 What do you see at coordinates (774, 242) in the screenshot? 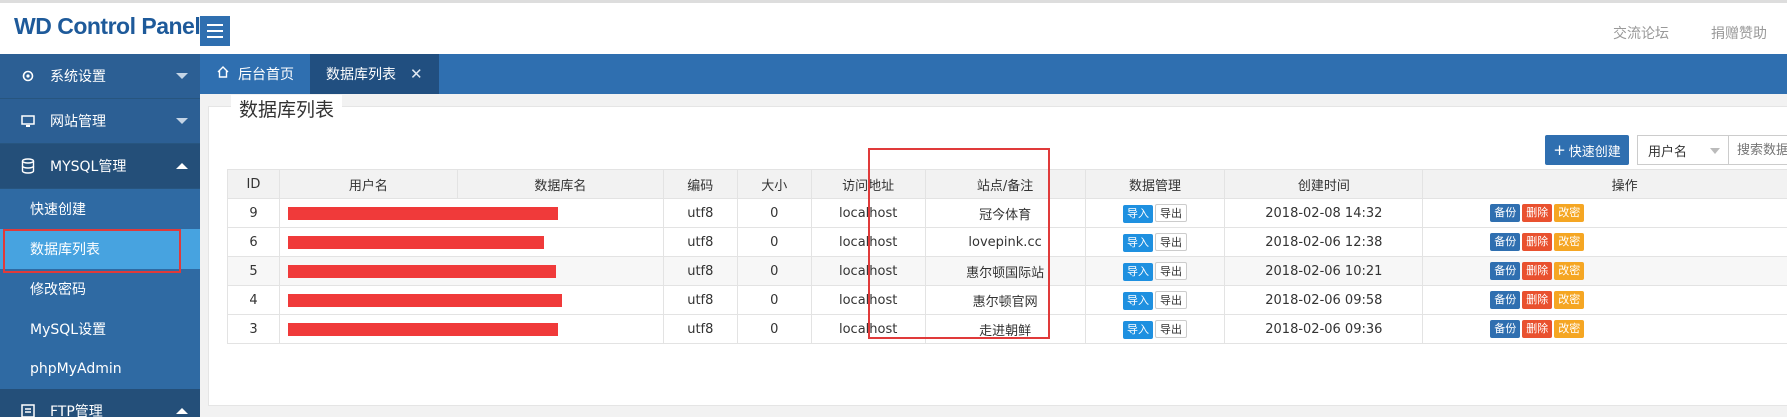
I see `cell-size: 0` at bounding box center [774, 242].